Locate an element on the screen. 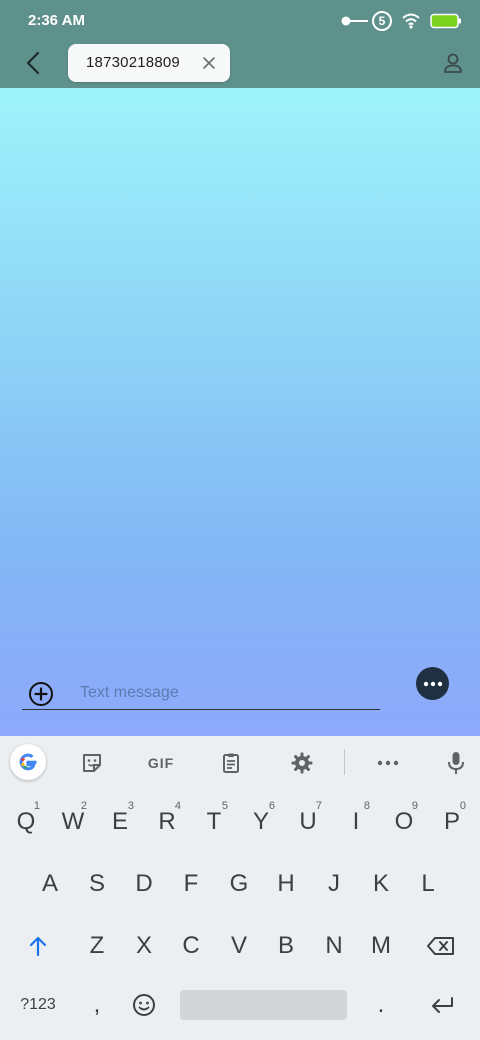  key-i: I8 is located at coordinates (356, 822).